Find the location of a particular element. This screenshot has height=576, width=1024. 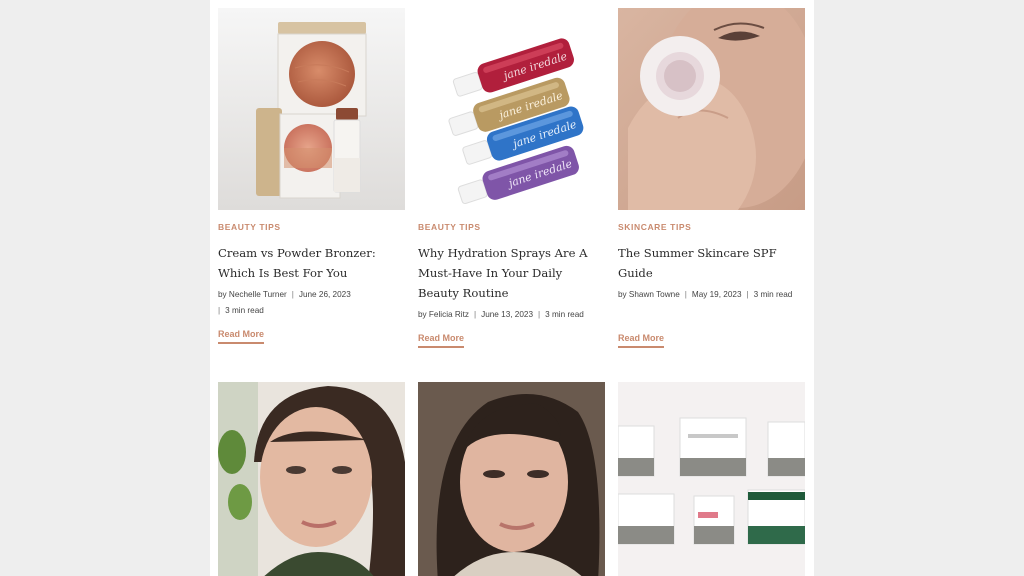

post-meta: by Shawn Towne | May 19, 2023 | 3 min read is located at coordinates (711, 295).